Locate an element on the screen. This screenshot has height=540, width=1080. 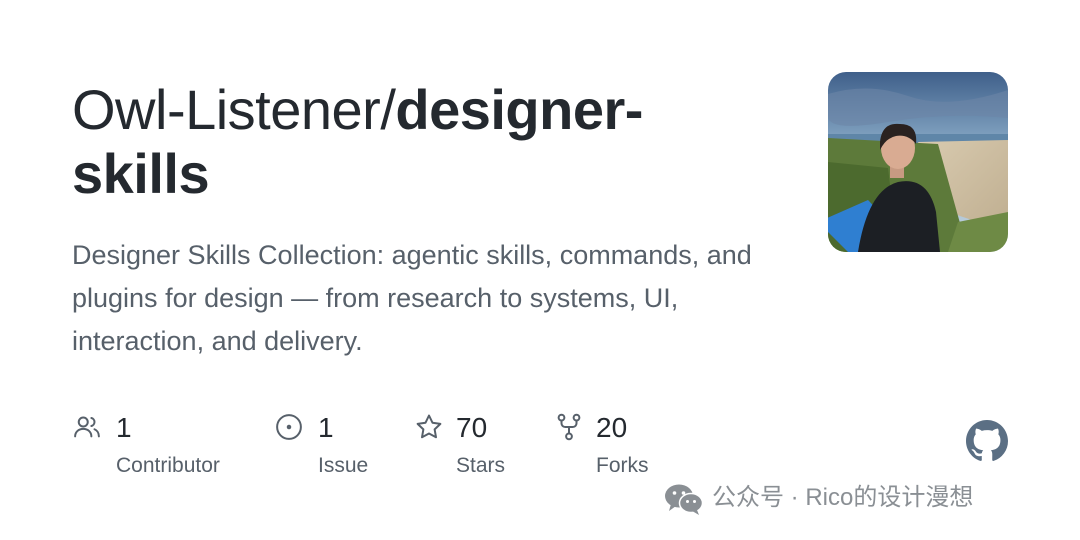
repo-name-line1: designer- is located at coordinates (519, 109).